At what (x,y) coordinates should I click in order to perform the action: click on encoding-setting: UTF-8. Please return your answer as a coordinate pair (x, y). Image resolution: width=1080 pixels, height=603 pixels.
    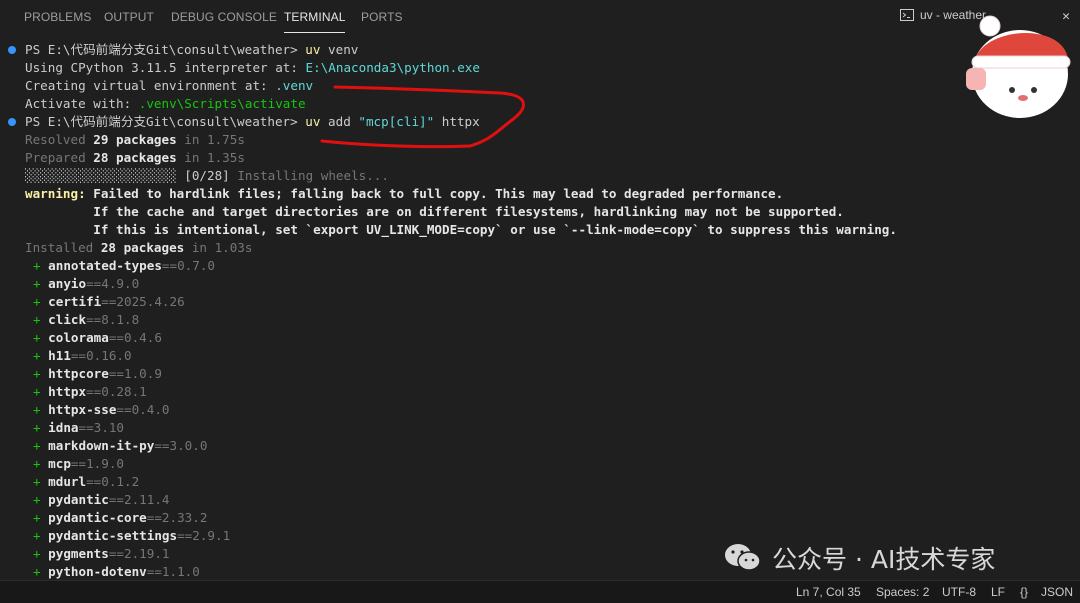
    Looking at the image, I should click on (959, 592).